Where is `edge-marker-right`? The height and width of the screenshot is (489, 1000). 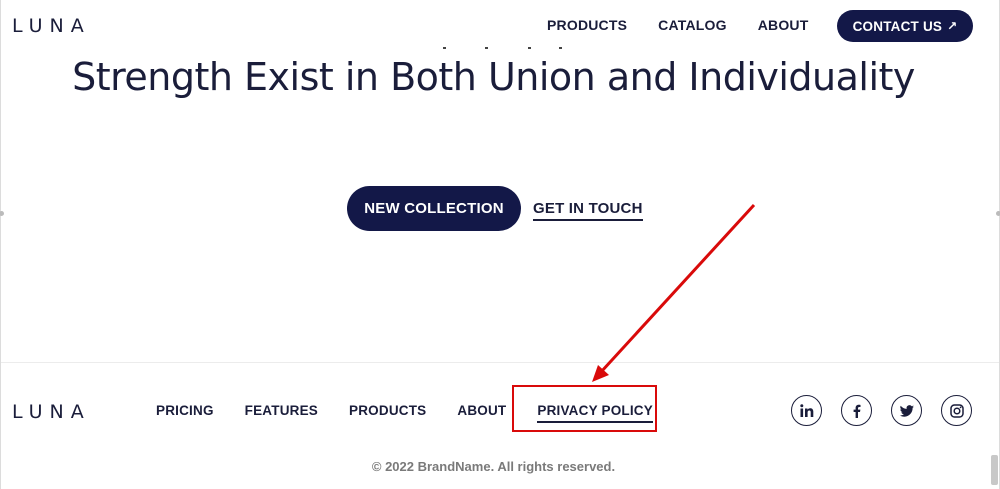
edge-marker-right is located at coordinates (998, 213).